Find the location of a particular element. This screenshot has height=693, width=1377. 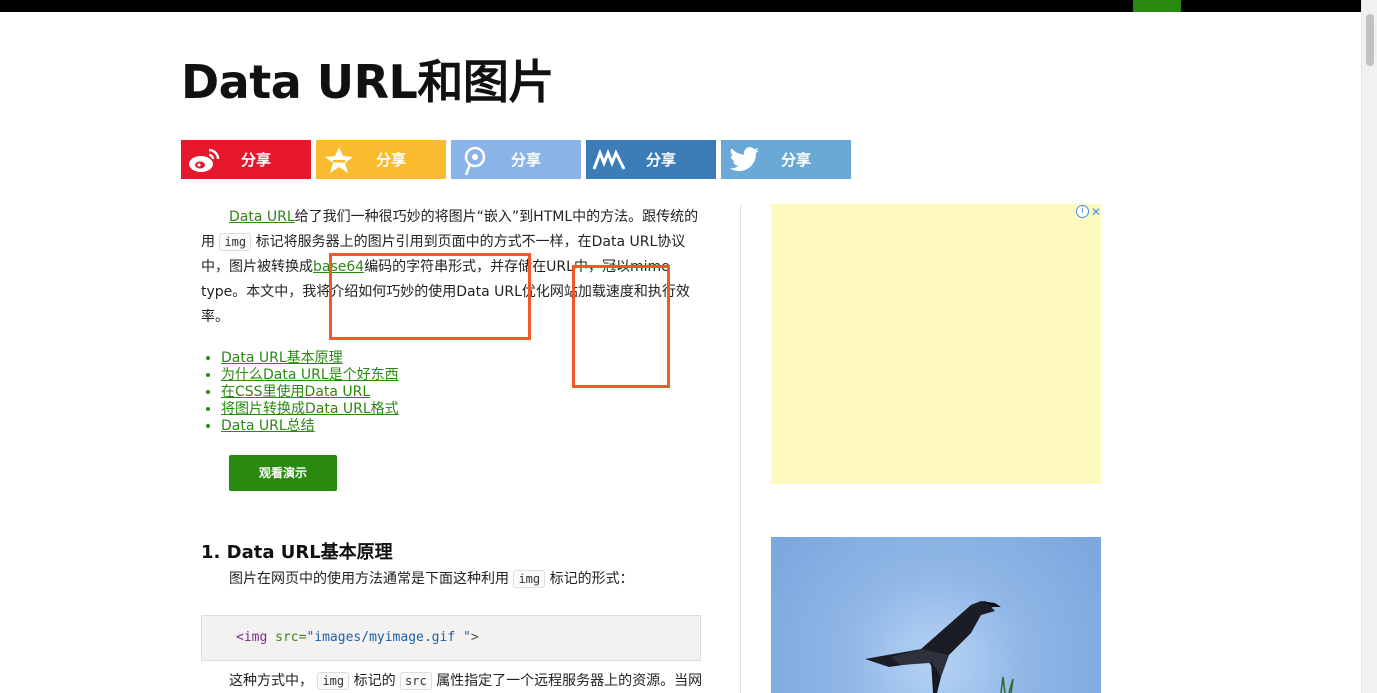

share-tencent-button: 分享 is located at coordinates (516, 159).